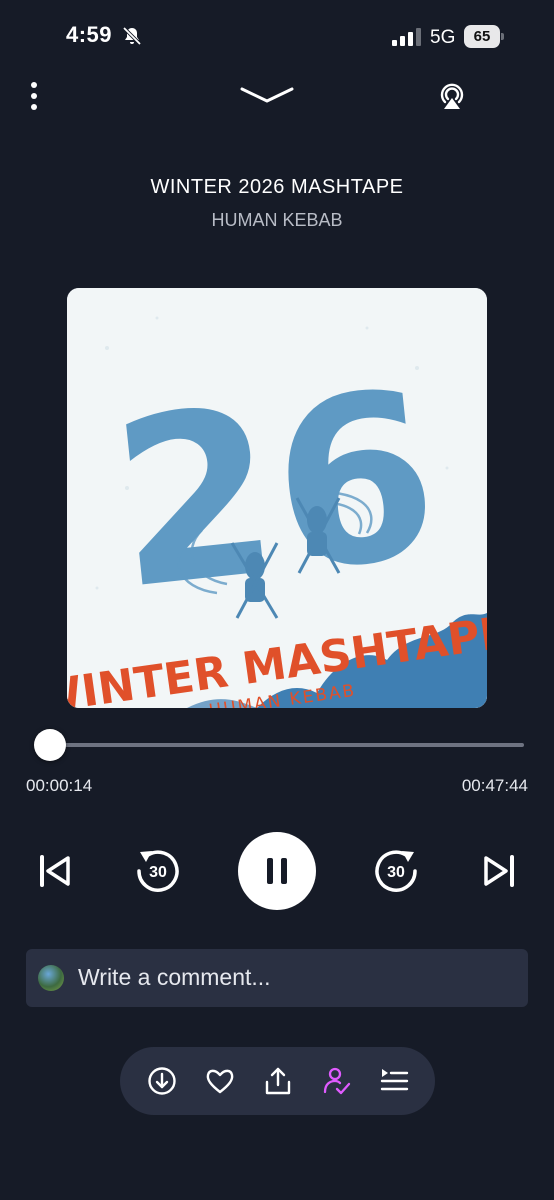  I want to click on pause-button, so click(277, 871).